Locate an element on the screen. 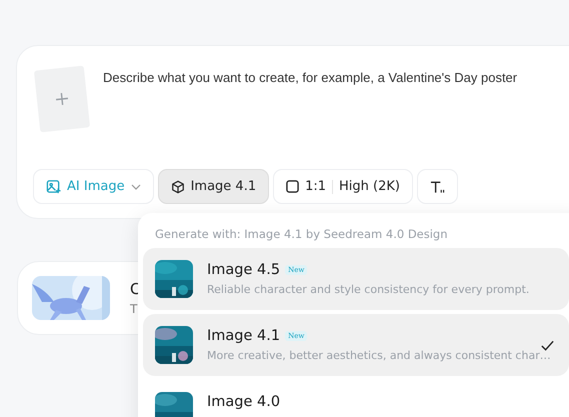  plus-icon is located at coordinates (62, 99).